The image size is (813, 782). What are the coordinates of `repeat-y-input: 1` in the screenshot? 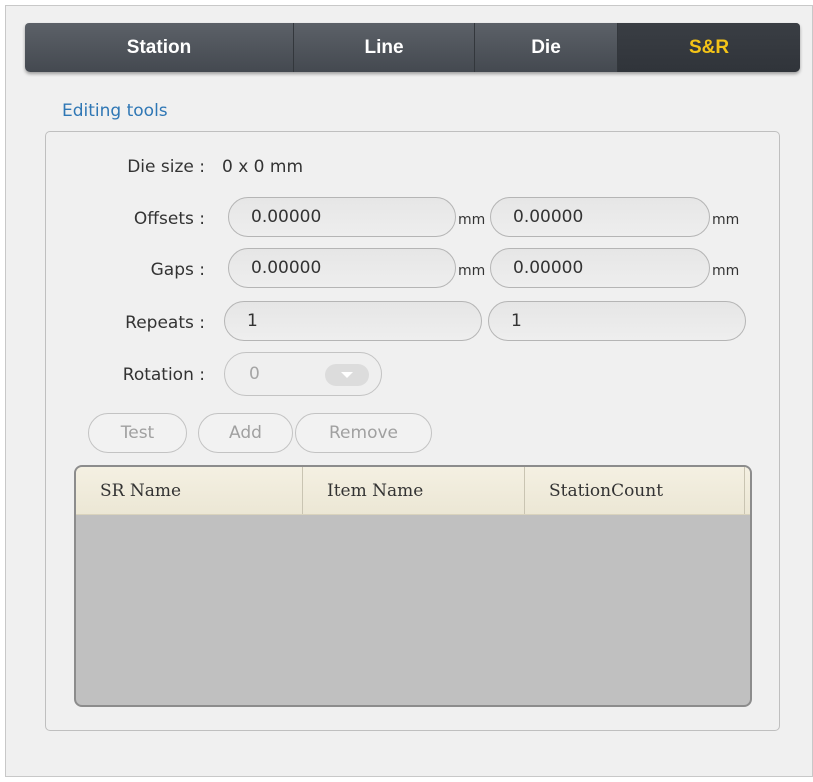 It's located at (617, 321).